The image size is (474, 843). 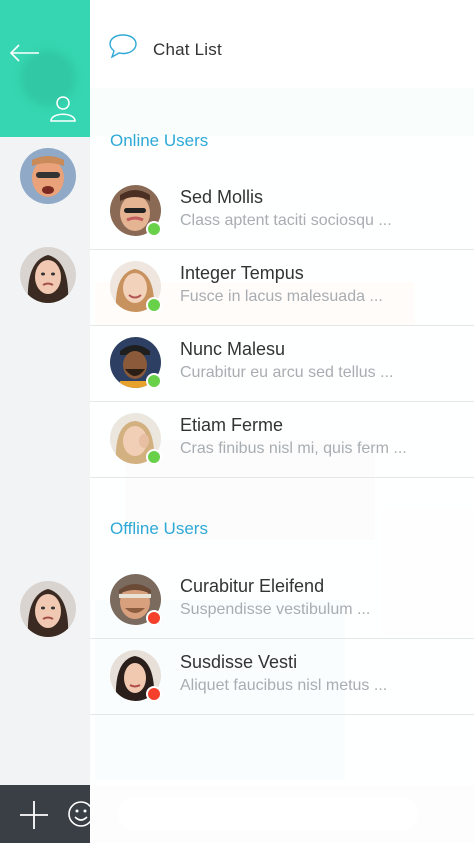 I want to click on offline-users-heading: Offline Users, so click(x=159, y=528).